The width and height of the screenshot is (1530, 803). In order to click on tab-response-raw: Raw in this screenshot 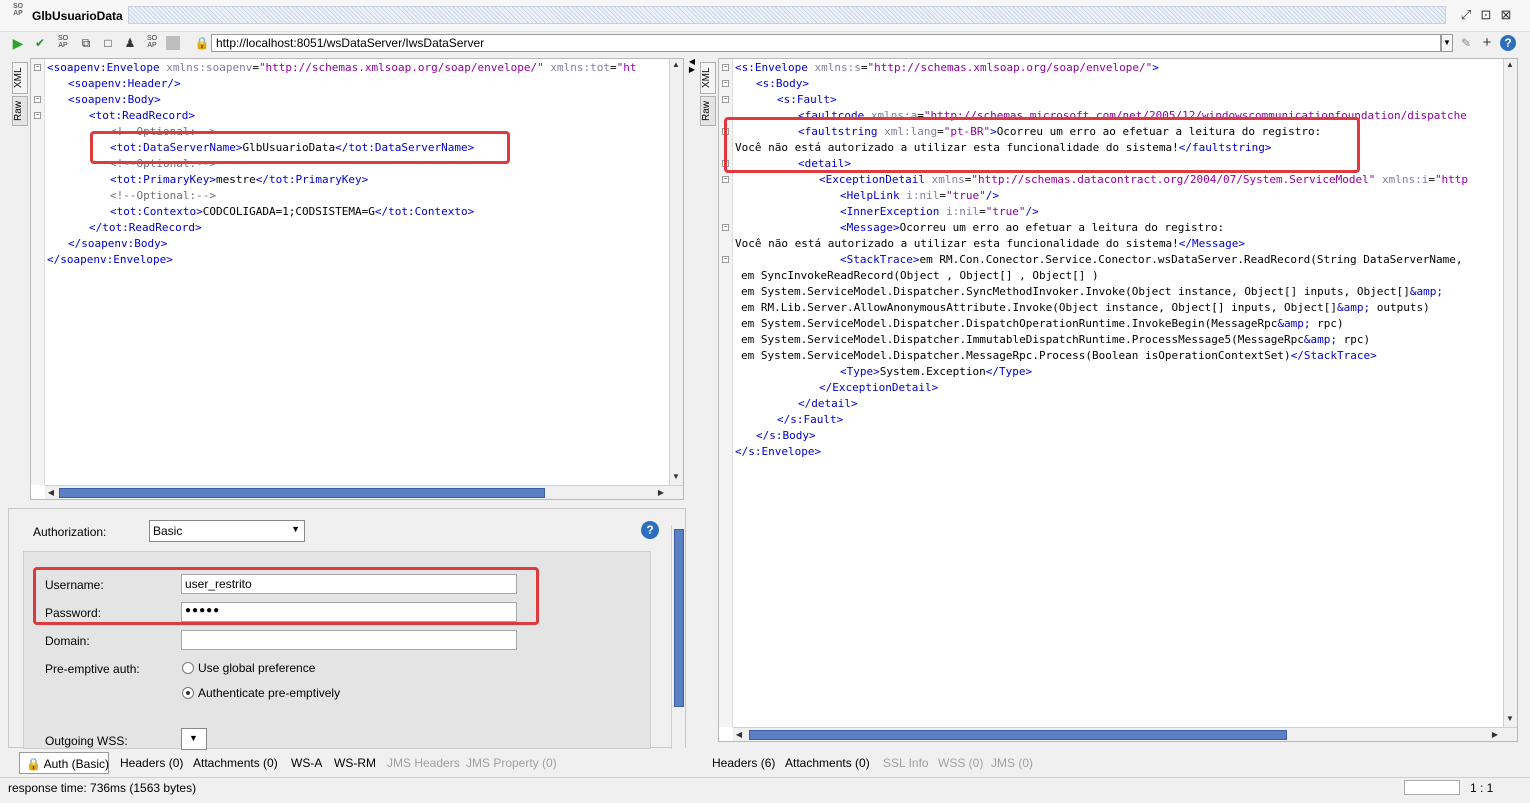, I will do `click(708, 111)`.